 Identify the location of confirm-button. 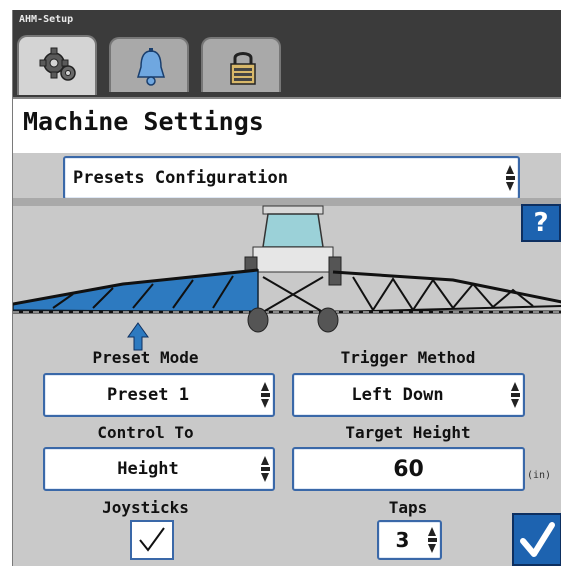
(536, 539).